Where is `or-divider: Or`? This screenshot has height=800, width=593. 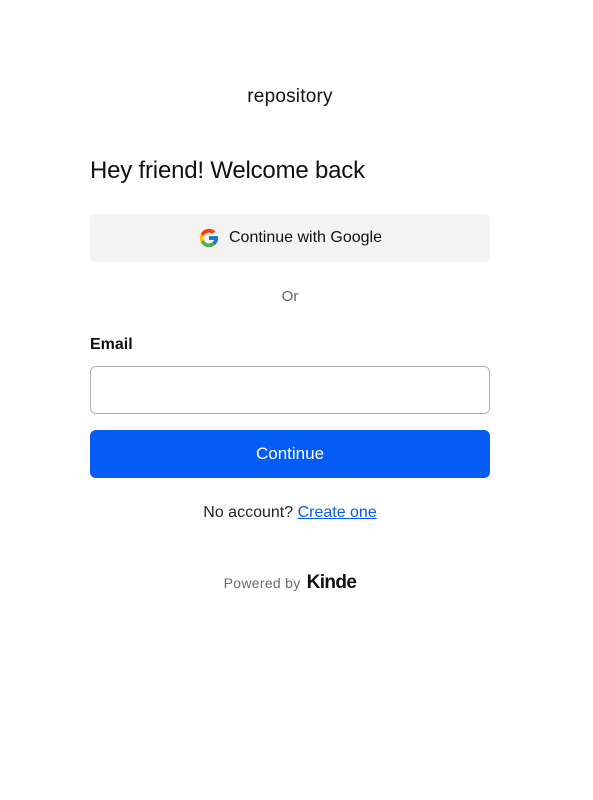 or-divider: Or is located at coordinates (290, 296).